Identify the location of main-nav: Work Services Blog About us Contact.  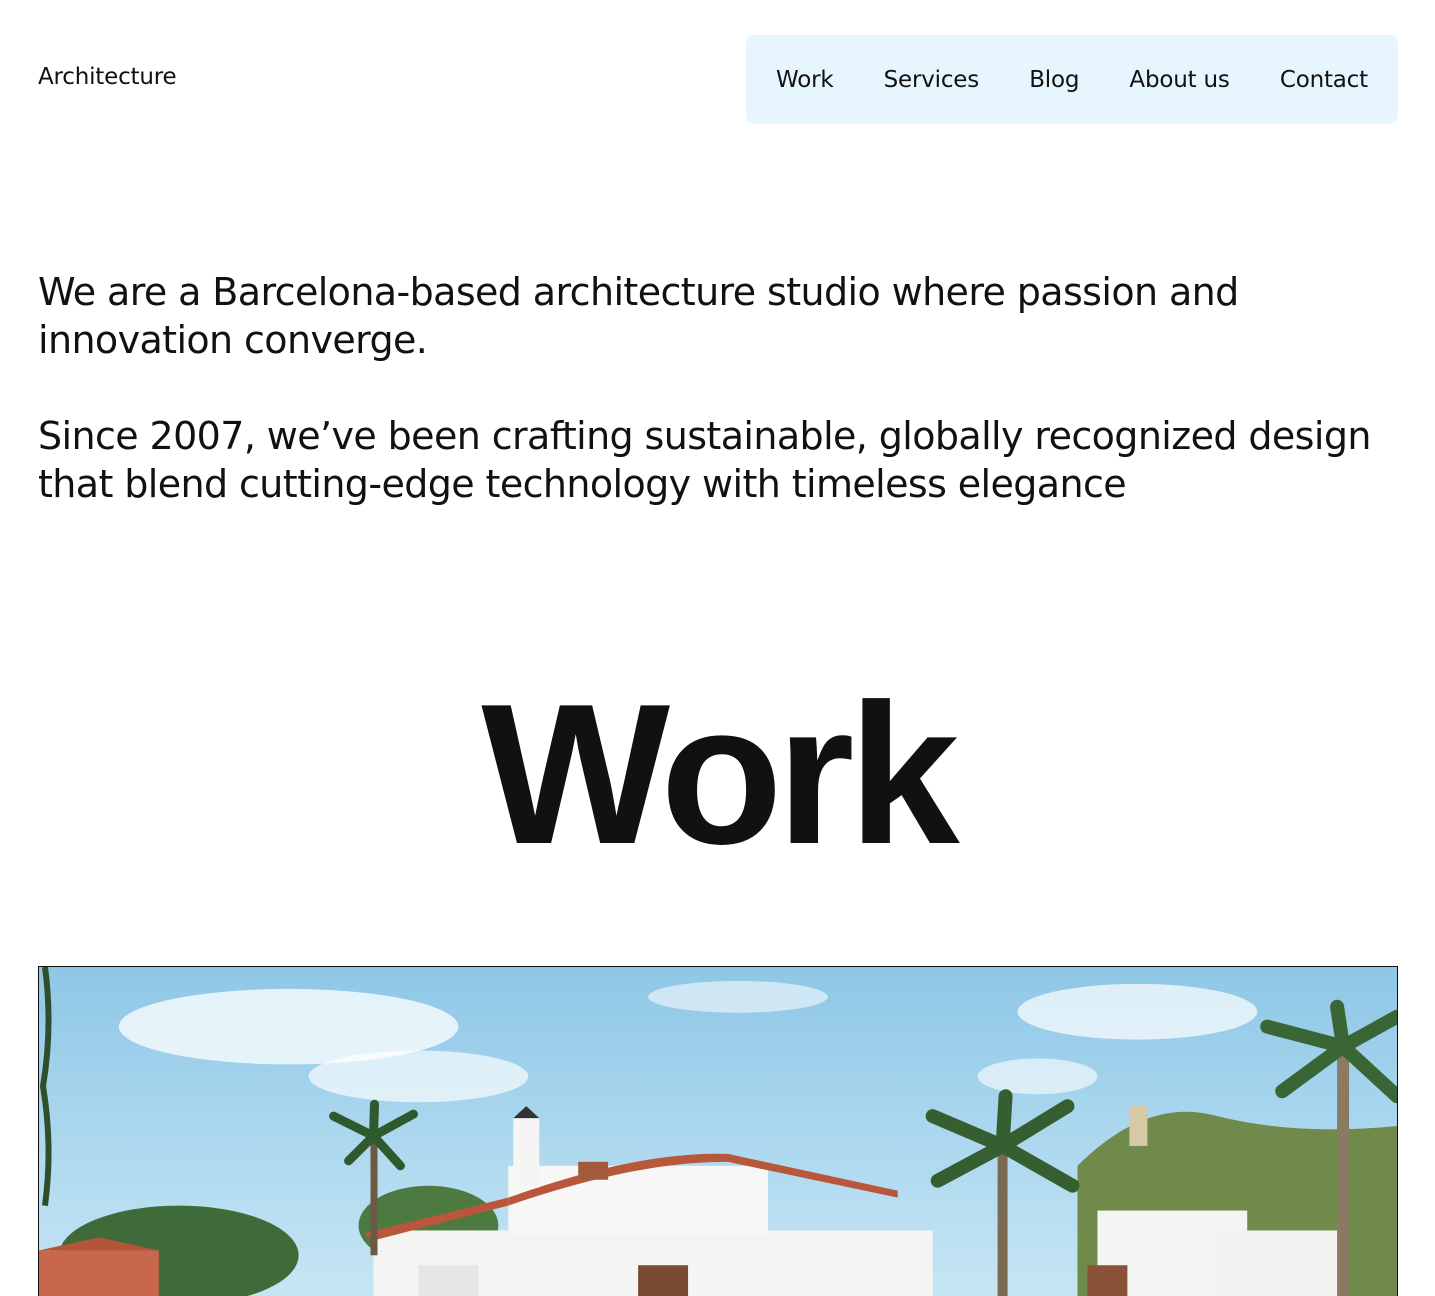
(1072, 79).